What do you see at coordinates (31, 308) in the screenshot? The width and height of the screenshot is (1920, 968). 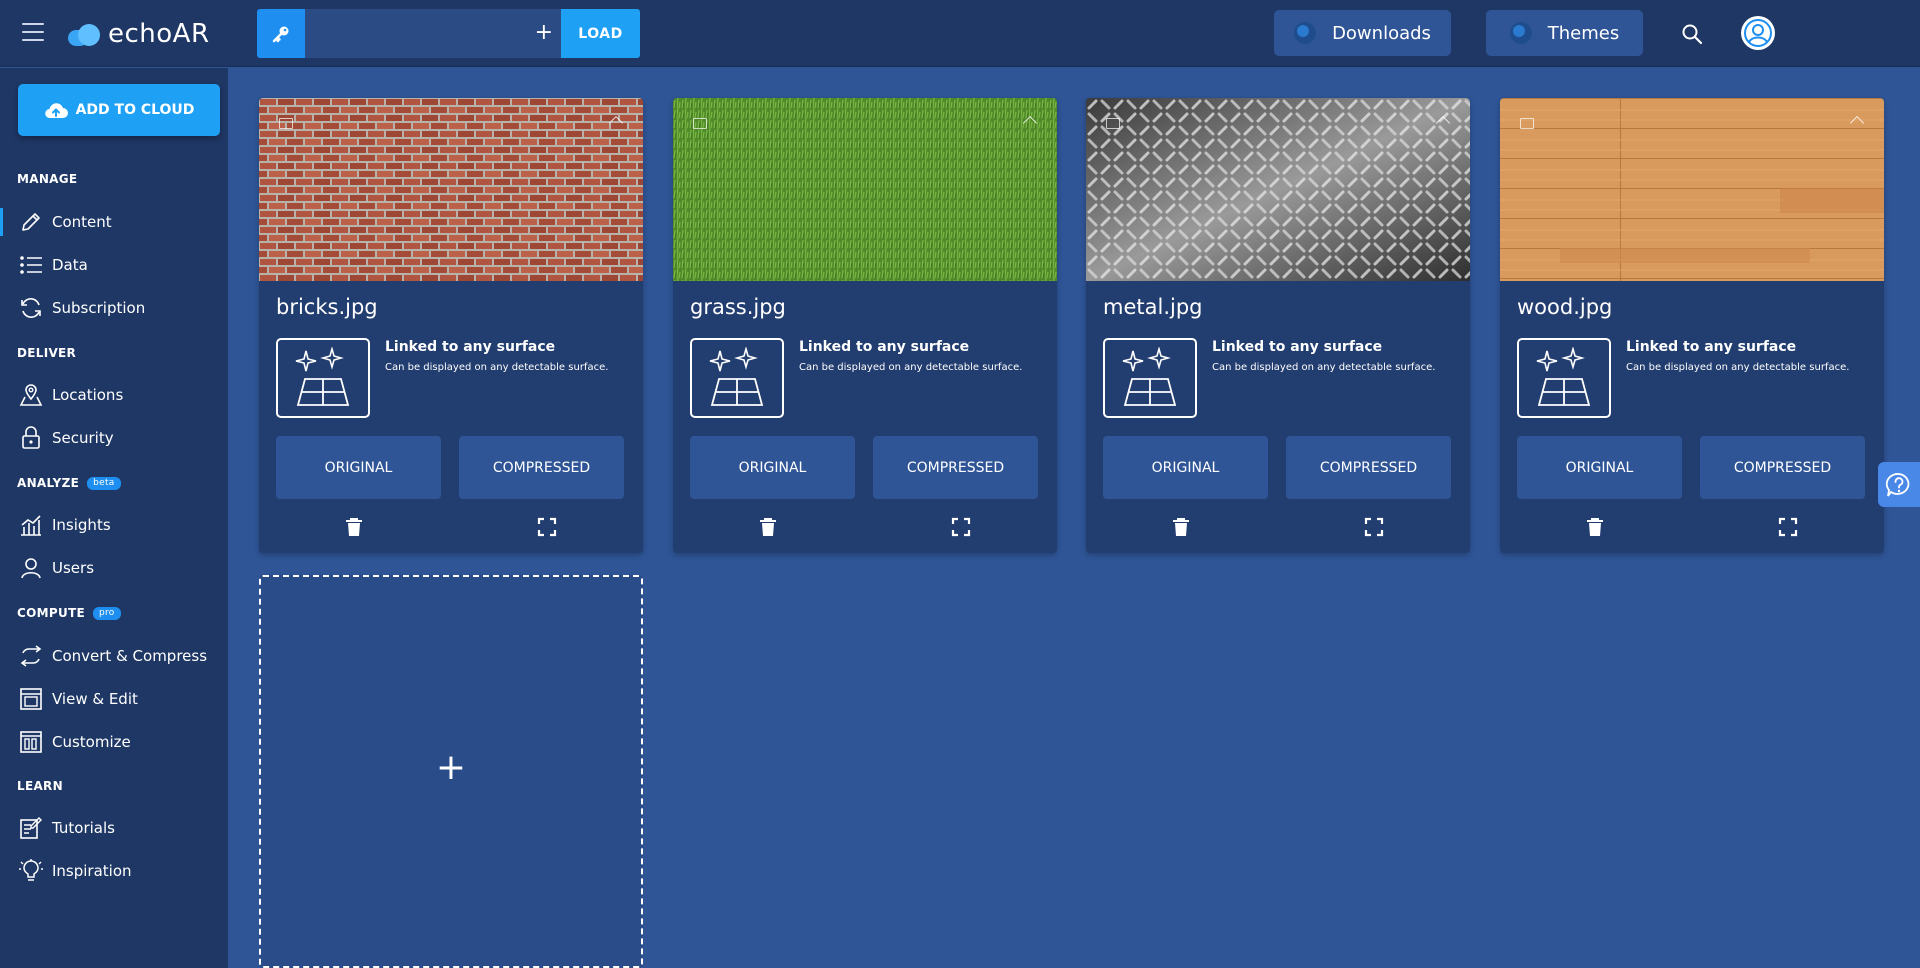 I see `refresh-icon` at bounding box center [31, 308].